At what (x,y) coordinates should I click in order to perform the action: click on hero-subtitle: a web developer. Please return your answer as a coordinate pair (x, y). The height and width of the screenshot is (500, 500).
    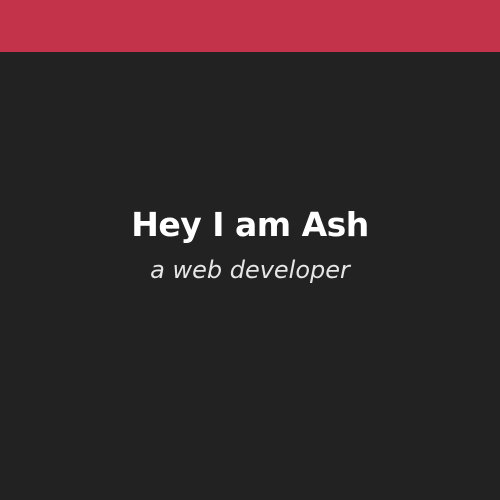
    Looking at the image, I should click on (250, 270).